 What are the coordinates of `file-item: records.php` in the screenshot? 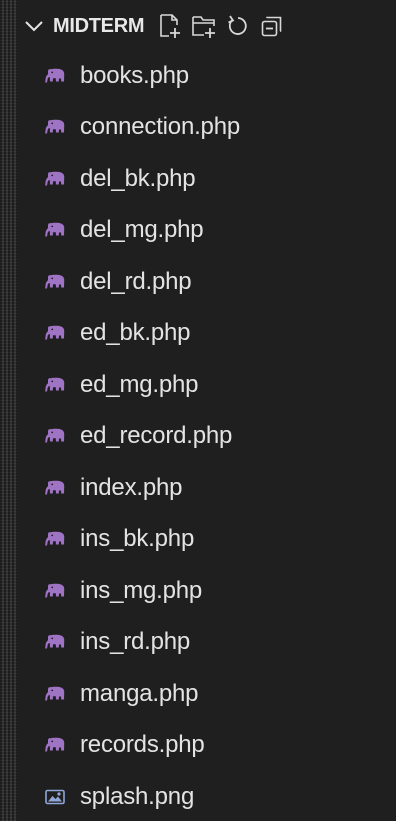 It's located at (206, 746).